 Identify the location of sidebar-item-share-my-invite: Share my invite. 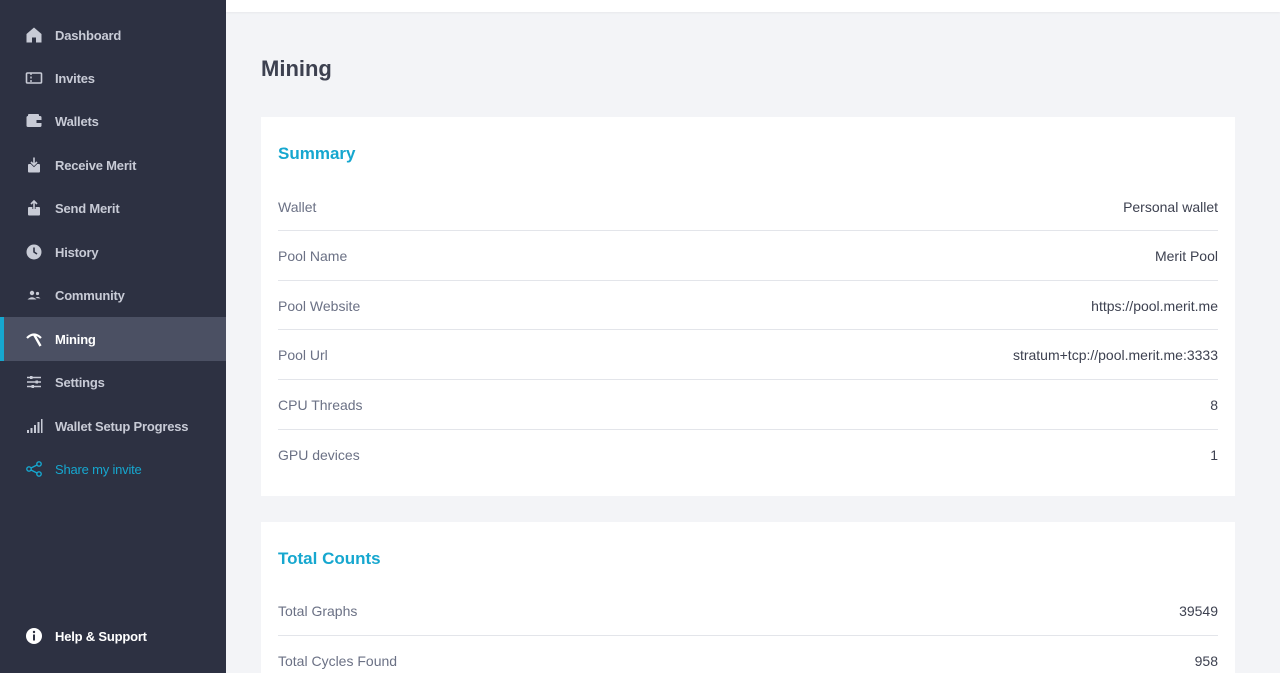
(113, 469).